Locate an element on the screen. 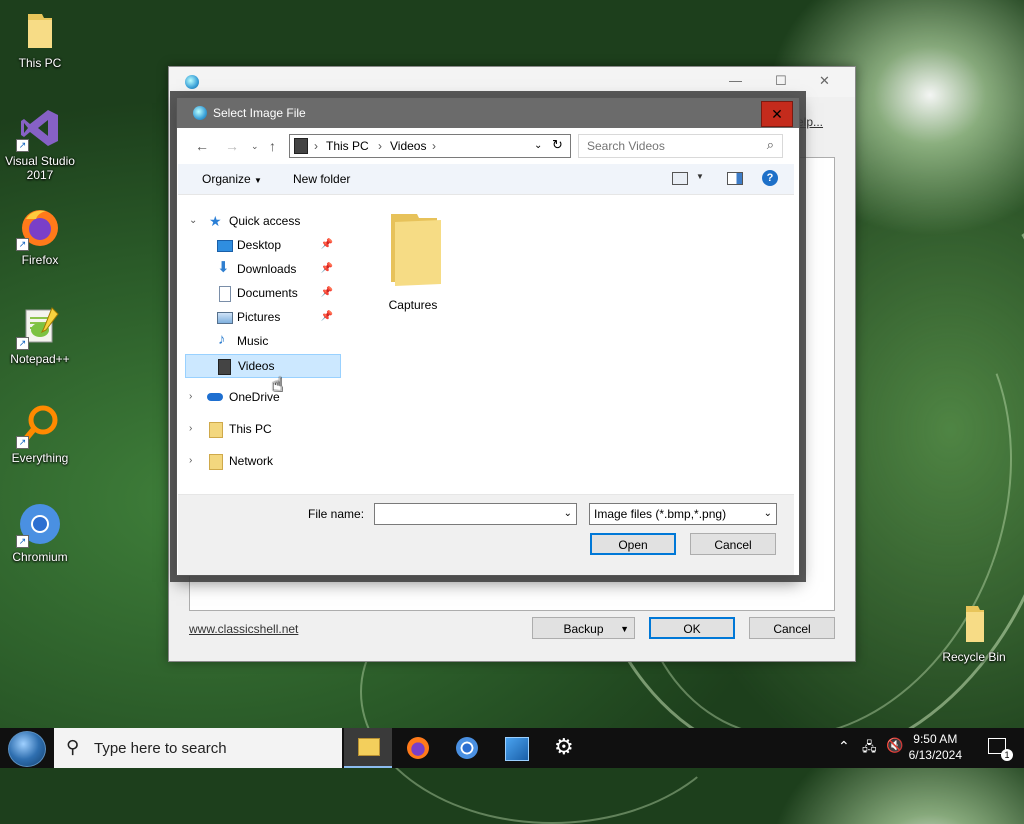  gear-icon: ⚙ is located at coordinates (564, 746).